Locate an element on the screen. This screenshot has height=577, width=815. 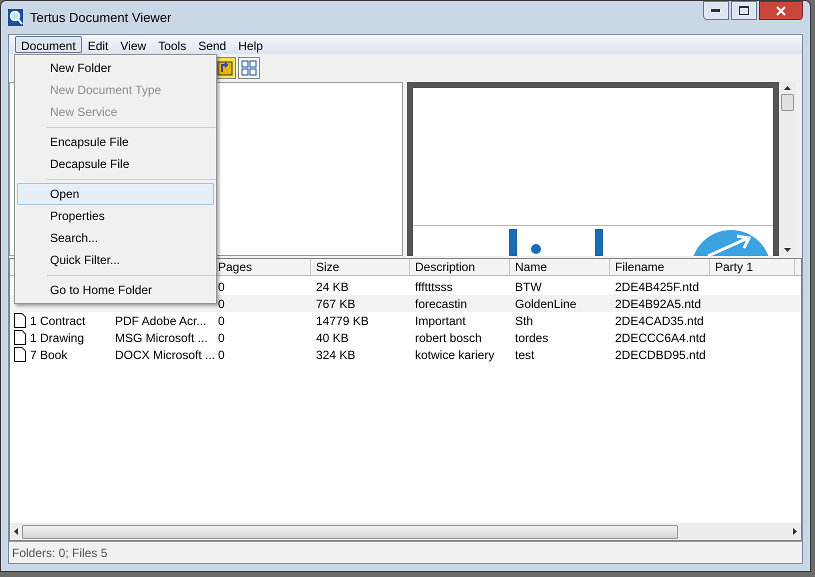
maximize-icon is located at coordinates (744, 10).